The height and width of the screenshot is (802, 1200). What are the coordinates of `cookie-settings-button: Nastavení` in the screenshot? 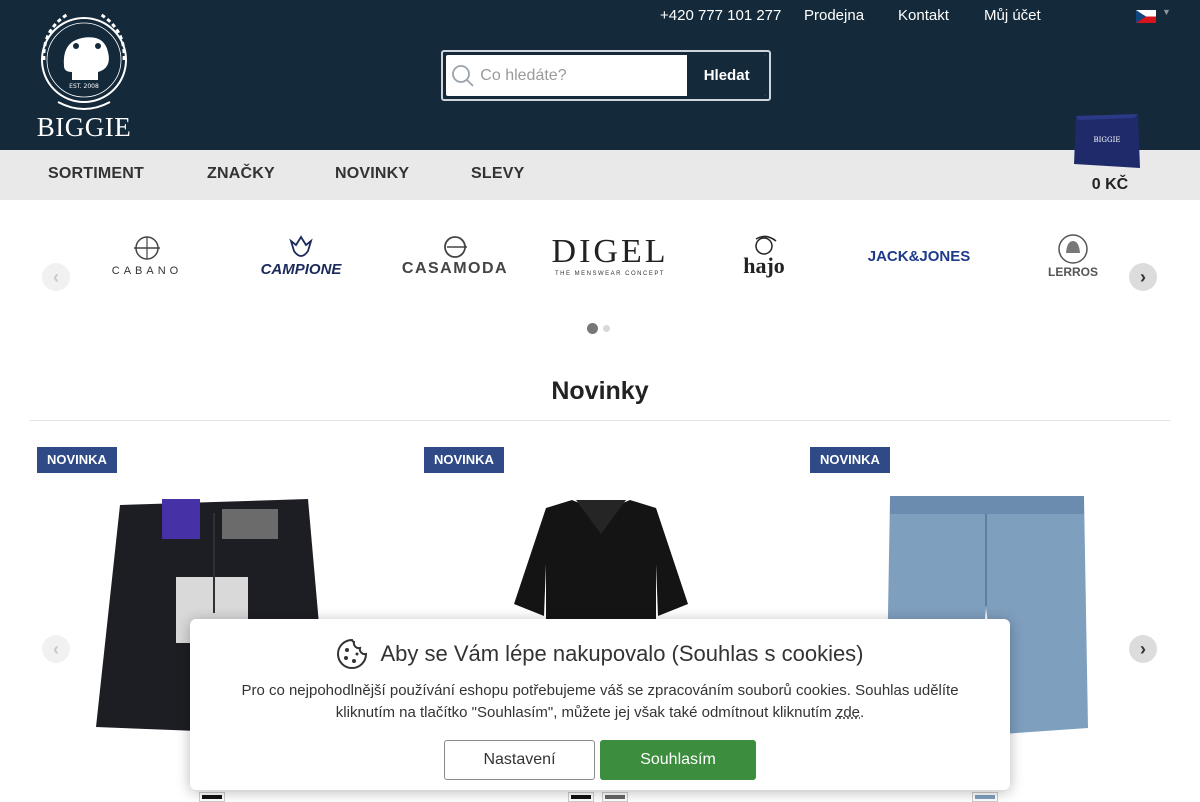 It's located at (519, 760).